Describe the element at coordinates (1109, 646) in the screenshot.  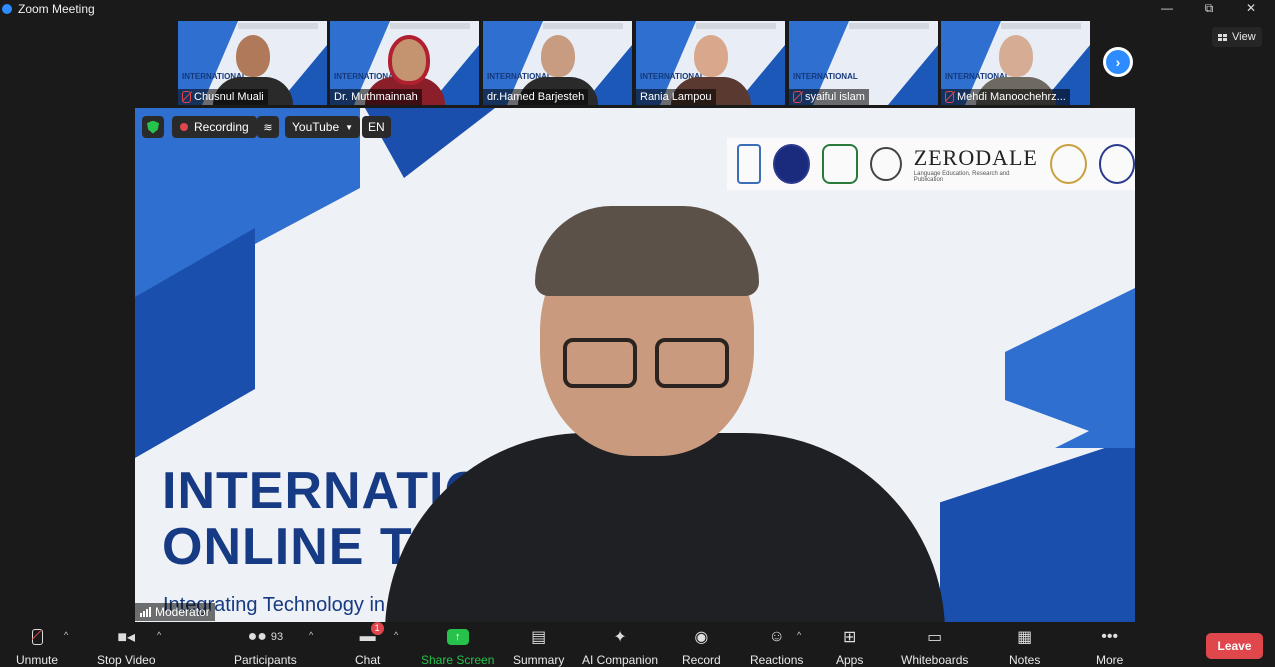
I see `more-button: ••• More` at that location.